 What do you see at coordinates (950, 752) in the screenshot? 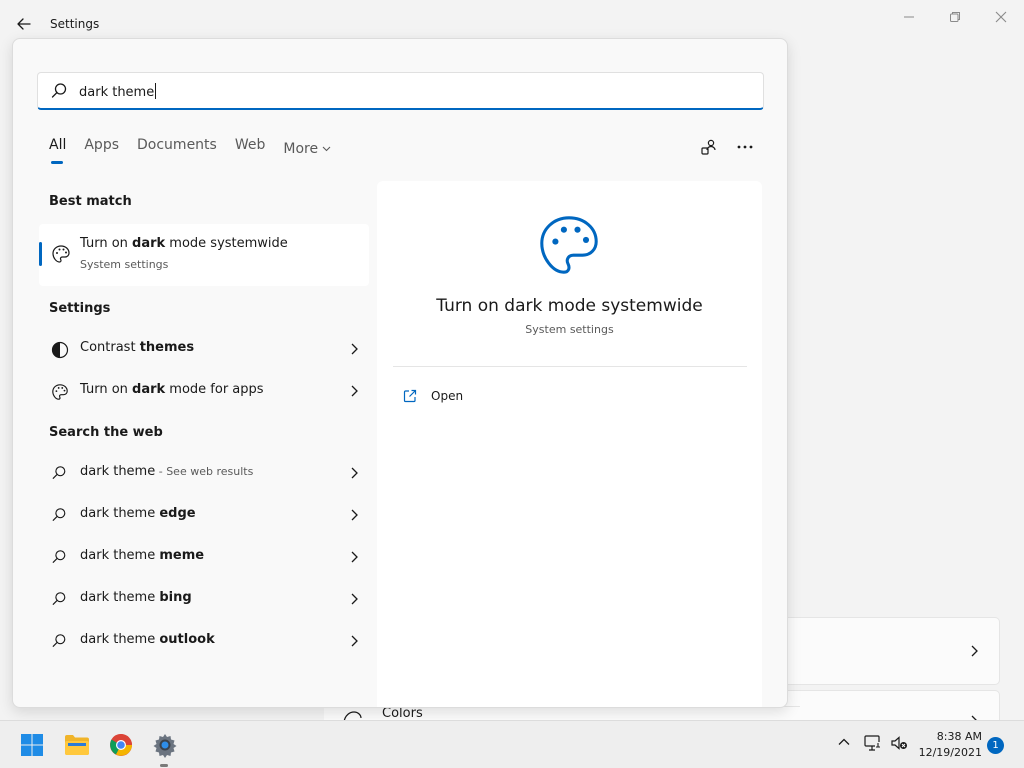
I see `clock-date: 12/19/2021` at bounding box center [950, 752].